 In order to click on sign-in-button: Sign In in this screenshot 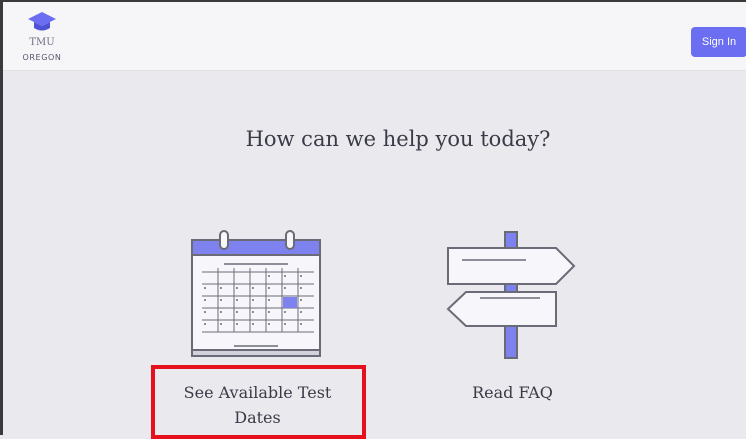, I will do `click(718, 42)`.